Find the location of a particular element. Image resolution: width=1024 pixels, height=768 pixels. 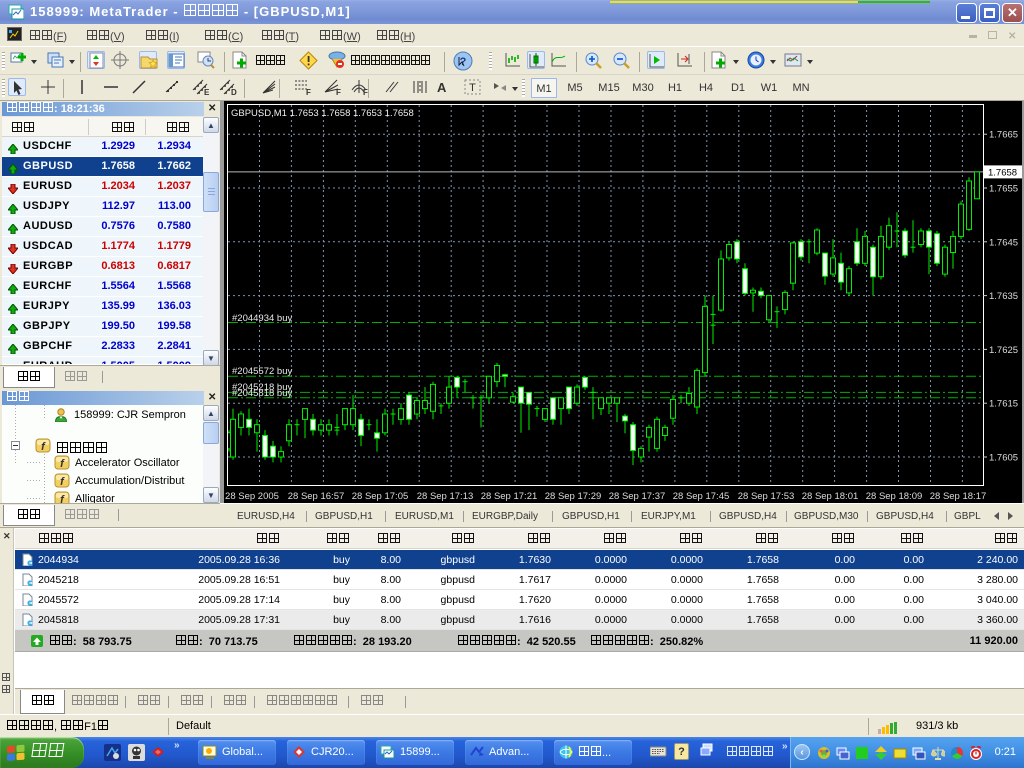

svg-text: T is located at coordinates (472, 88).